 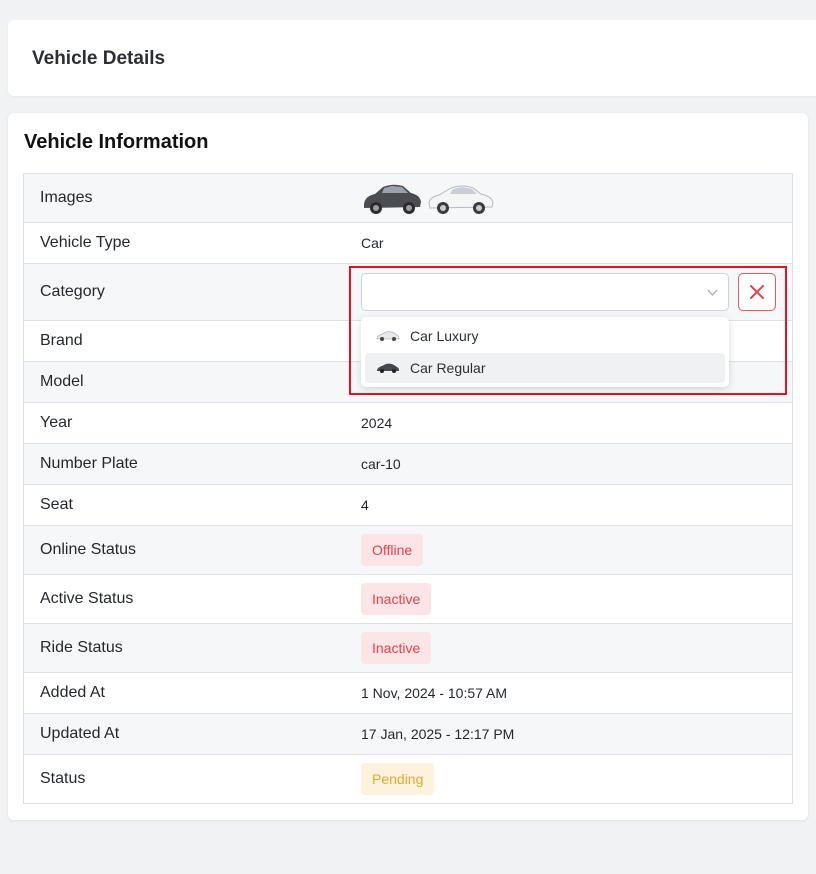 I want to click on option-label: Car Luxury, so click(x=444, y=336).